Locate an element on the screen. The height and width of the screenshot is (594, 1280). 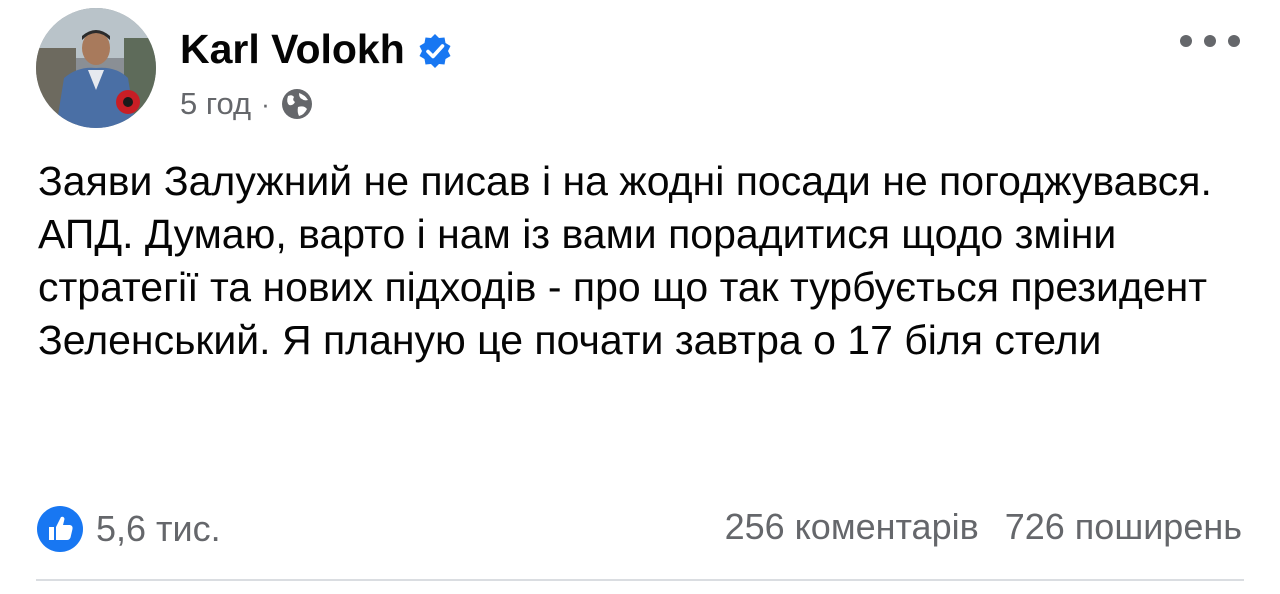
author-name: Karl Volokh is located at coordinates (292, 49).